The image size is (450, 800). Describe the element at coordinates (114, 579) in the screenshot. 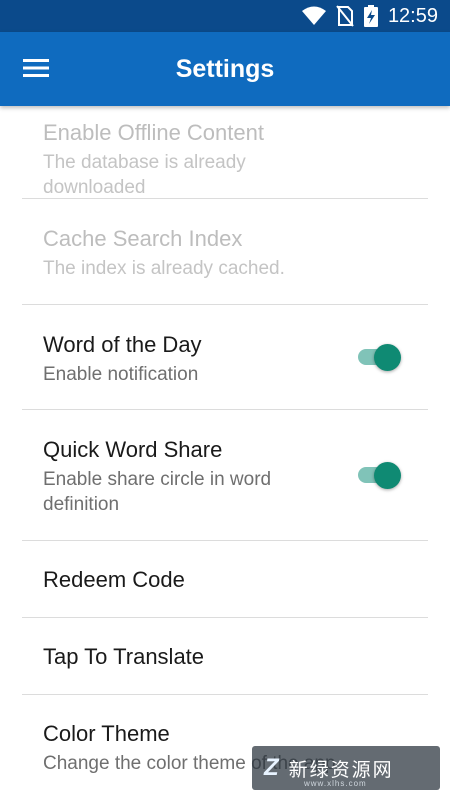

I see `setting-title: Redeem Code` at that location.